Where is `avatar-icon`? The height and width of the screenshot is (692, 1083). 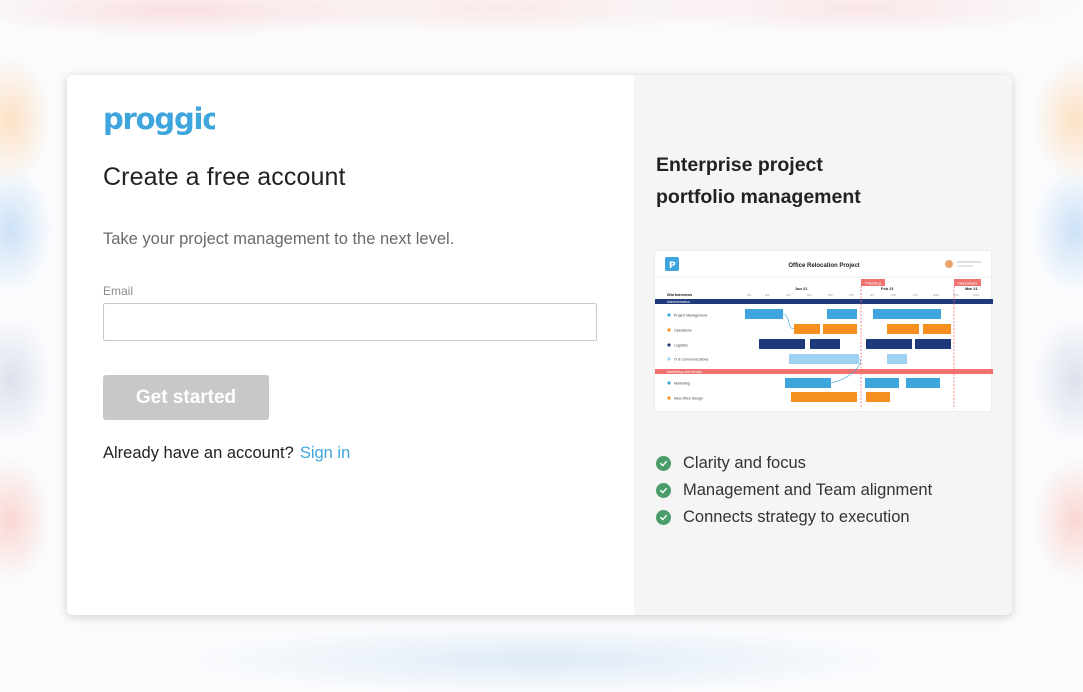 avatar-icon is located at coordinates (949, 264).